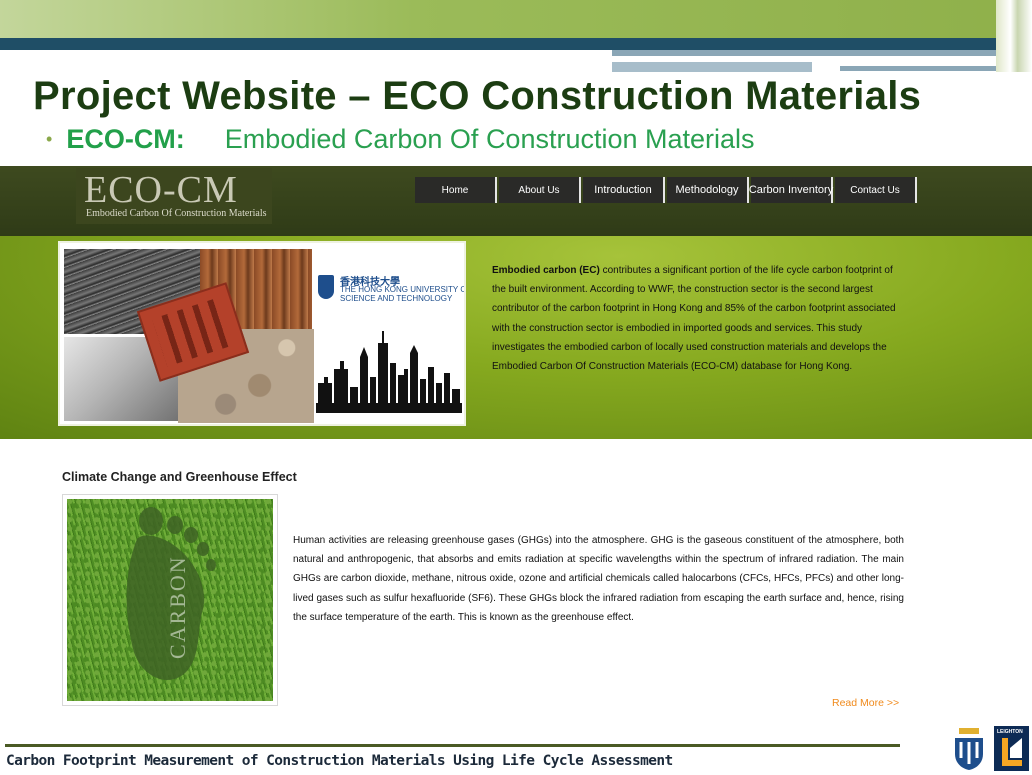 Image resolution: width=1032 pixels, height=775 pixels. Describe the element at coordinates (865, 703) in the screenshot. I see `read-more-link: Read More >>` at that location.